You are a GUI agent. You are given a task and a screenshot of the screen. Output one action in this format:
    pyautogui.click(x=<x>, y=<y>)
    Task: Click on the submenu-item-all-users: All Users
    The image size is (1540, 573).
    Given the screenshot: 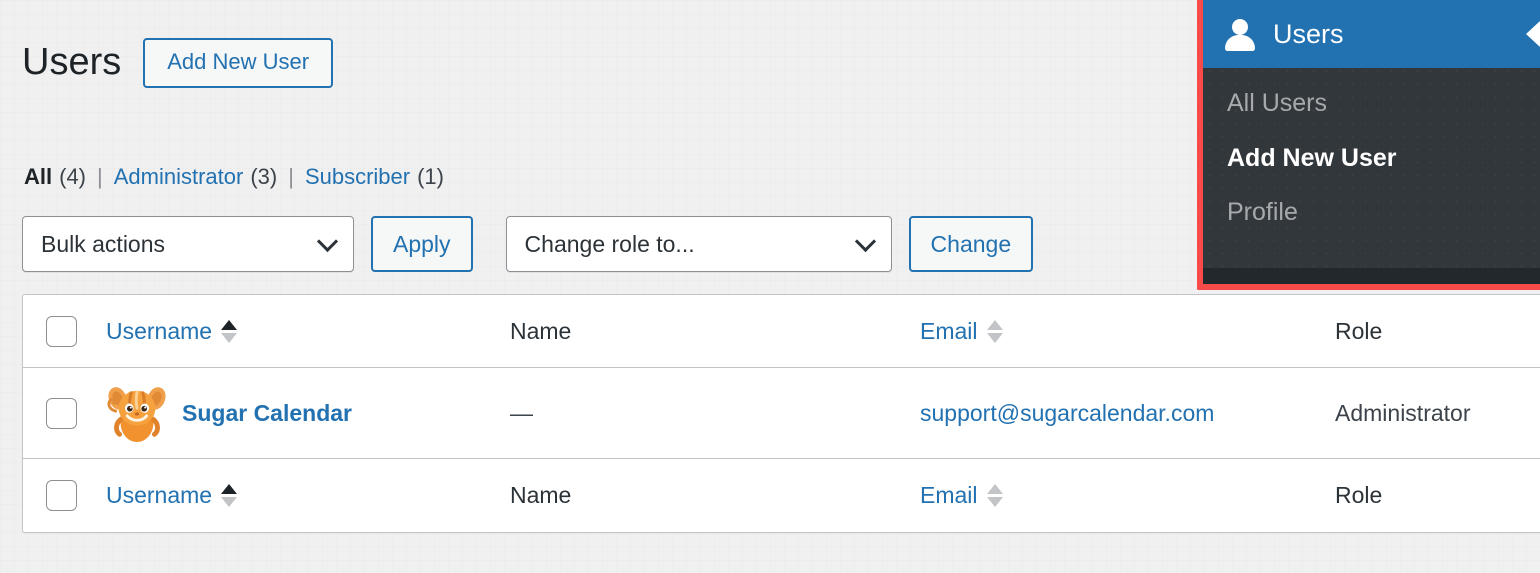 What is the action you would take?
    pyautogui.click(x=1383, y=103)
    